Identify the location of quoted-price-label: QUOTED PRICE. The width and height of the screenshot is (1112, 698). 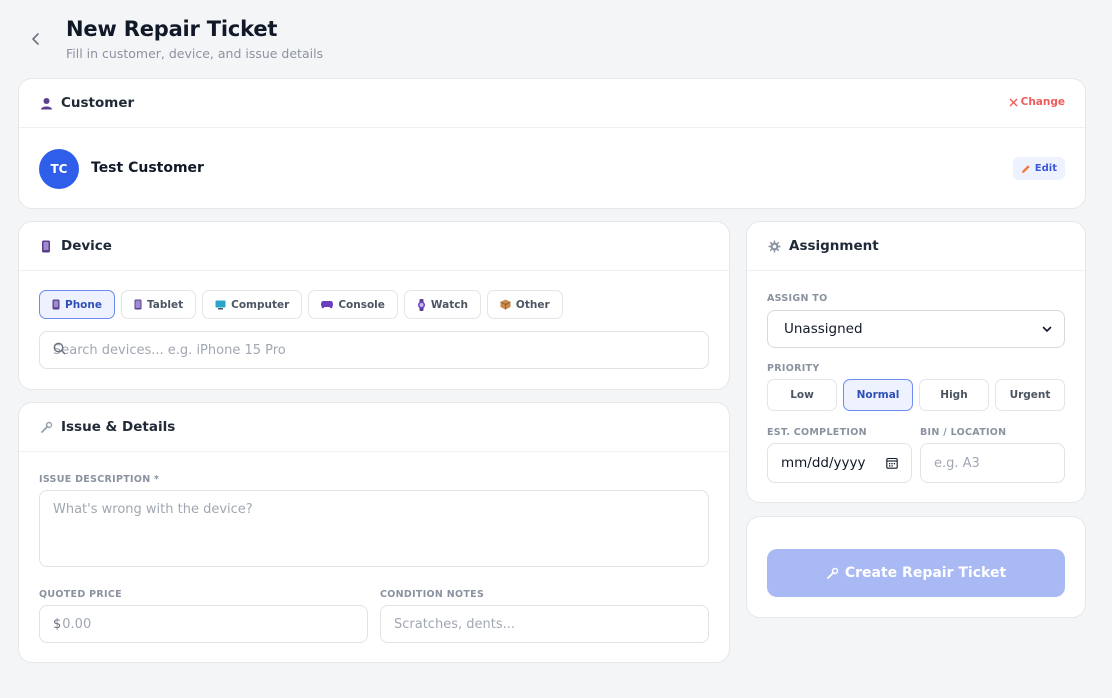
(80, 594).